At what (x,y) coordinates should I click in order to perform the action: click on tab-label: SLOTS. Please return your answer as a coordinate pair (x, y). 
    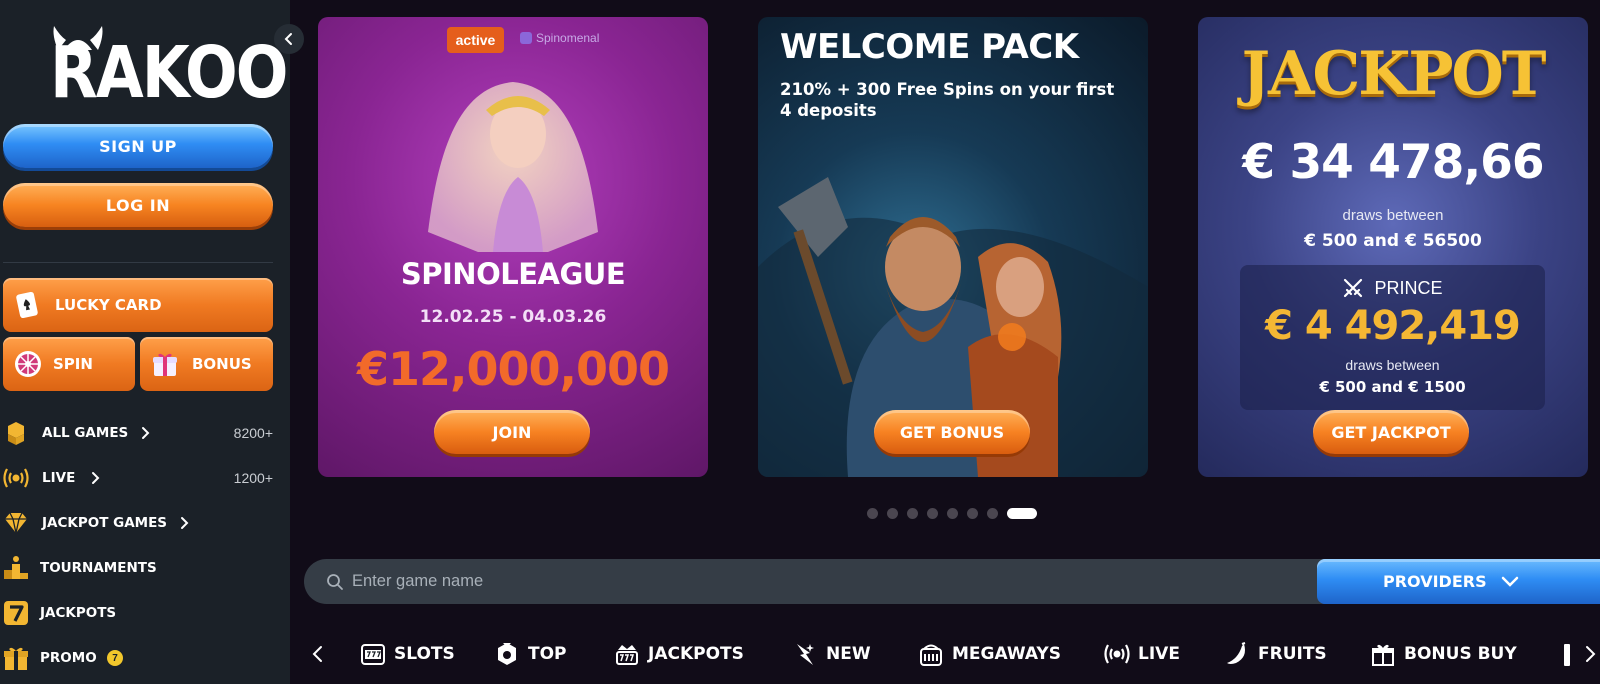
    Looking at the image, I should click on (424, 654).